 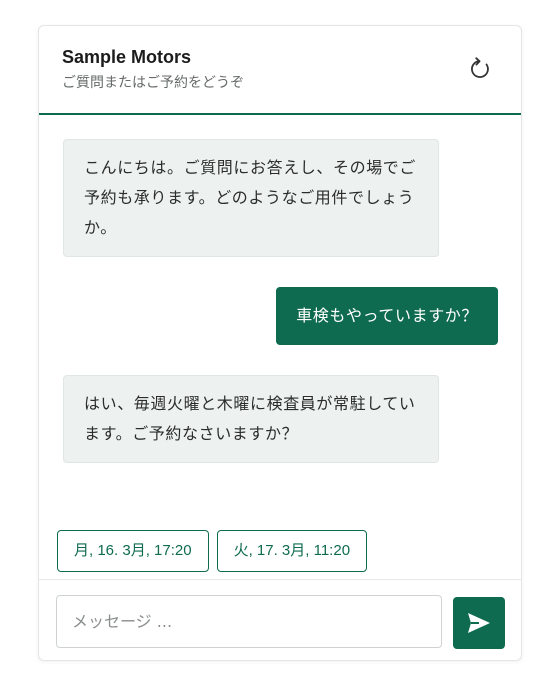 I want to click on send-icon, so click(x=479, y=623).